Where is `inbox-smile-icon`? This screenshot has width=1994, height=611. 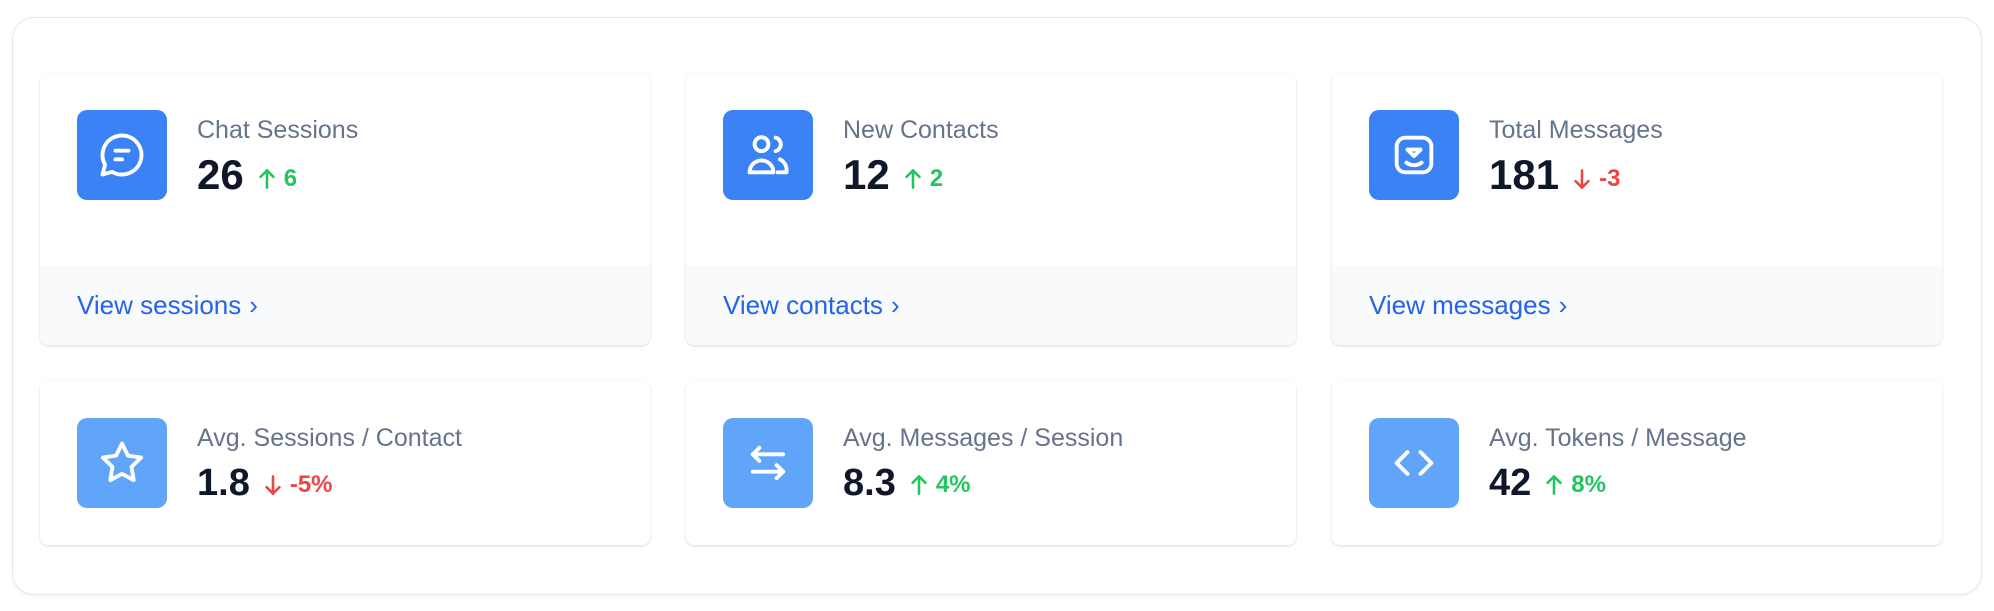
inbox-smile-icon is located at coordinates (1414, 155).